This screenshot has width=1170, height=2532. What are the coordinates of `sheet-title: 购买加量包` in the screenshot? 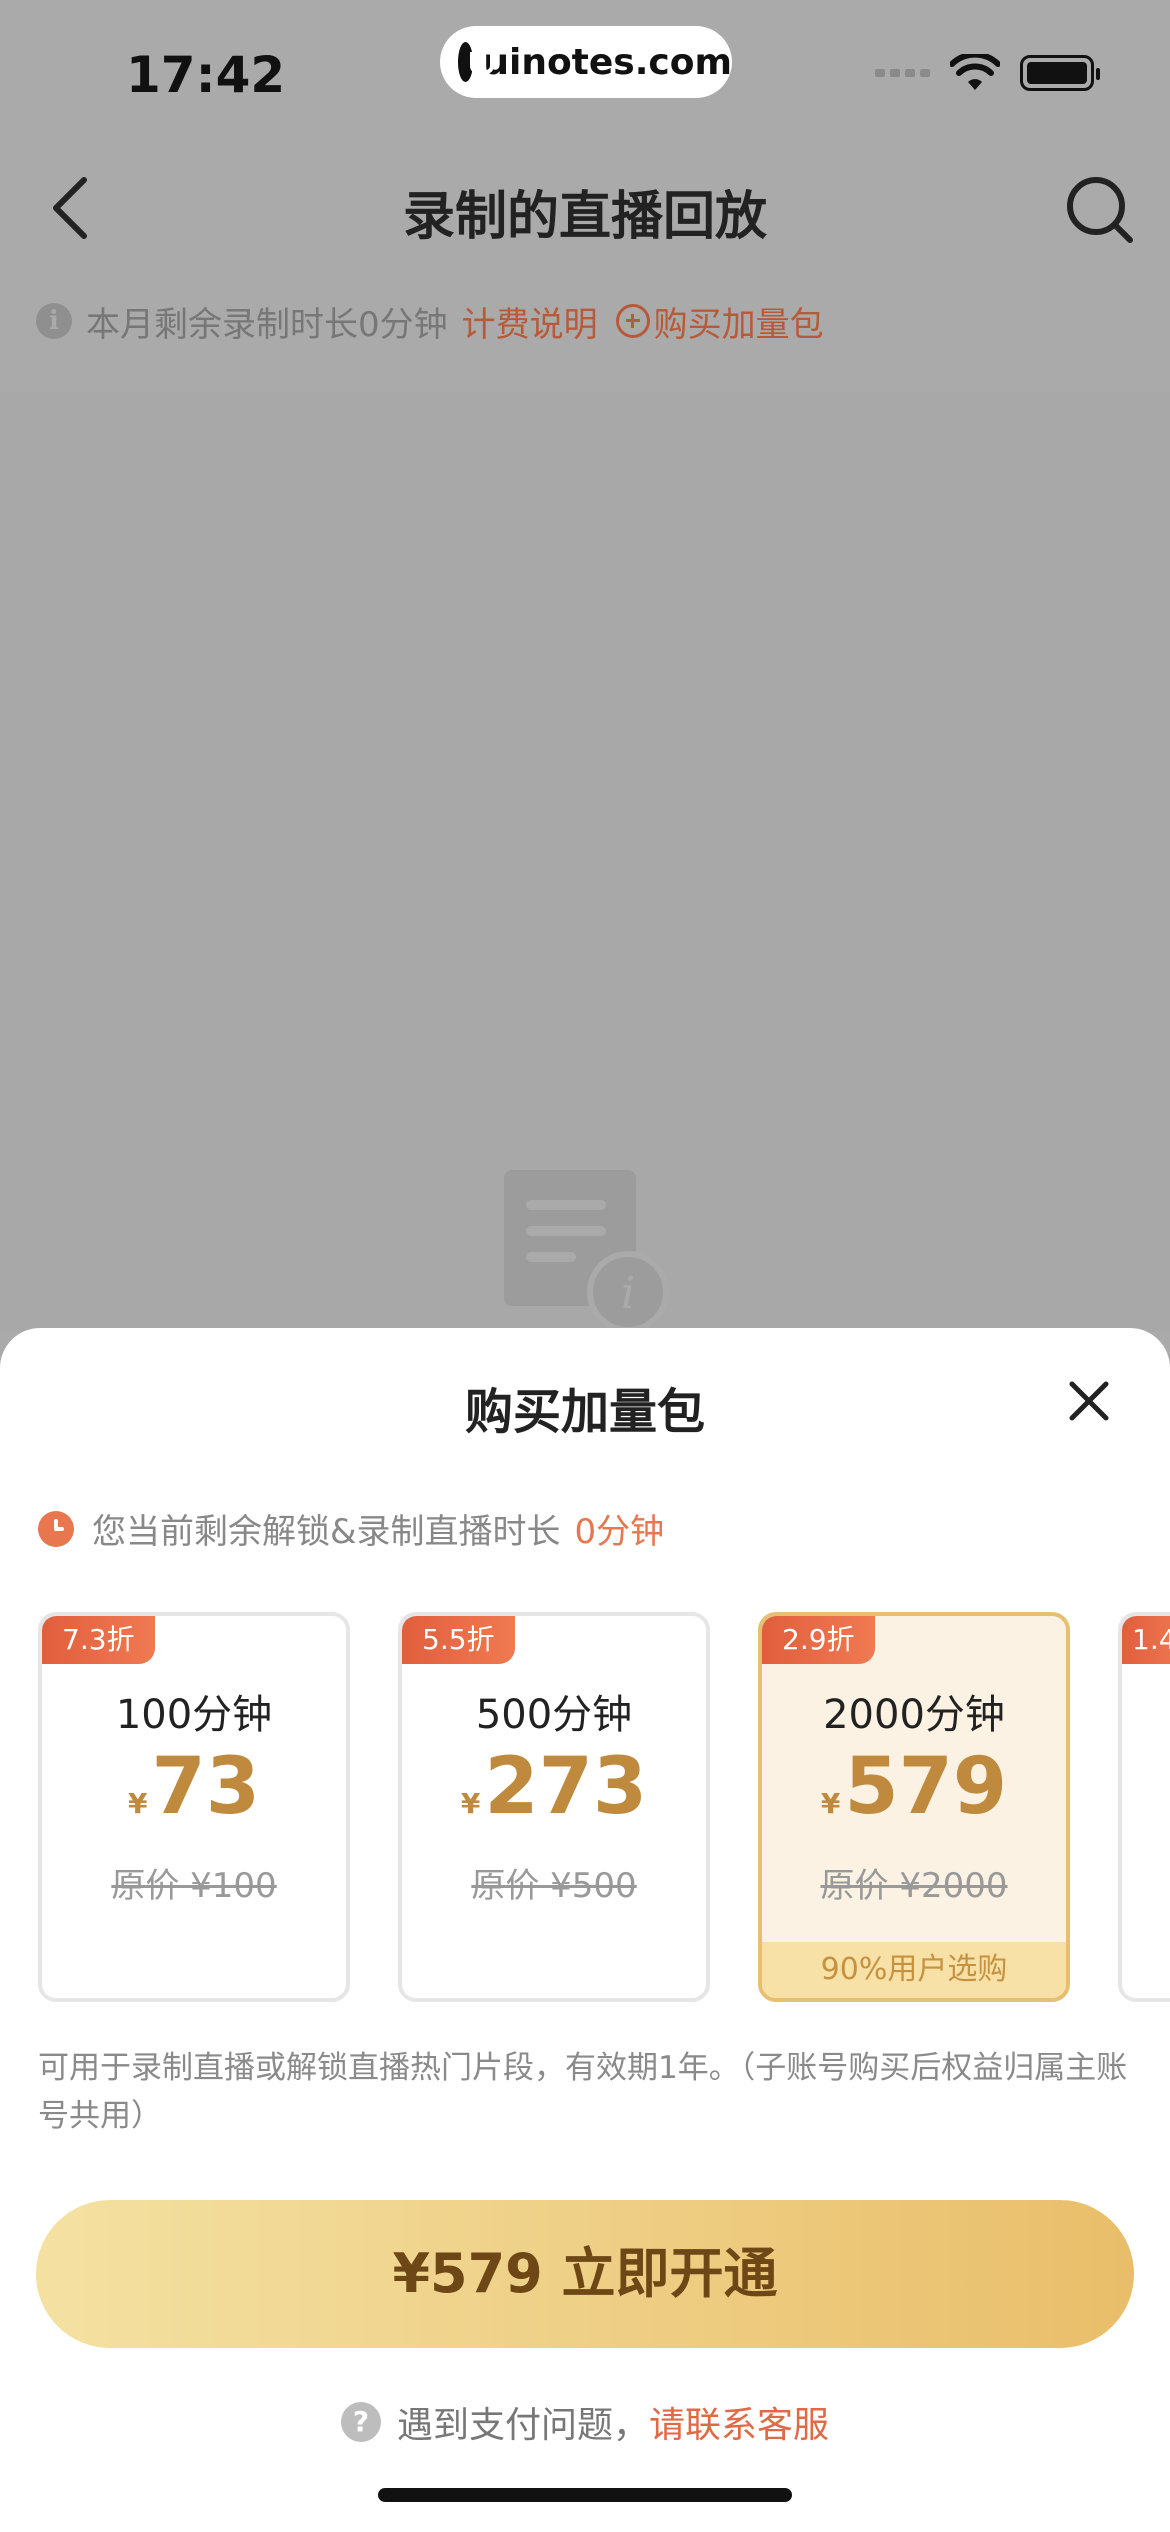 It's located at (584, 1412).